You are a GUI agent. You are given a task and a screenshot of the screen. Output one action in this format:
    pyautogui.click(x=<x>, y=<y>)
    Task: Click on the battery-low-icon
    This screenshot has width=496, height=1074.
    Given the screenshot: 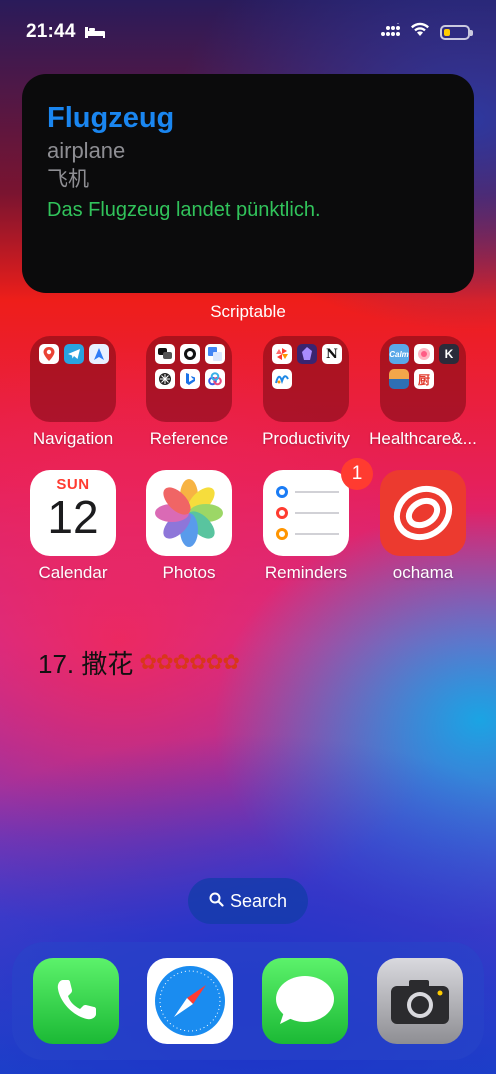 What is the action you would take?
    pyautogui.click(x=456, y=32)
    